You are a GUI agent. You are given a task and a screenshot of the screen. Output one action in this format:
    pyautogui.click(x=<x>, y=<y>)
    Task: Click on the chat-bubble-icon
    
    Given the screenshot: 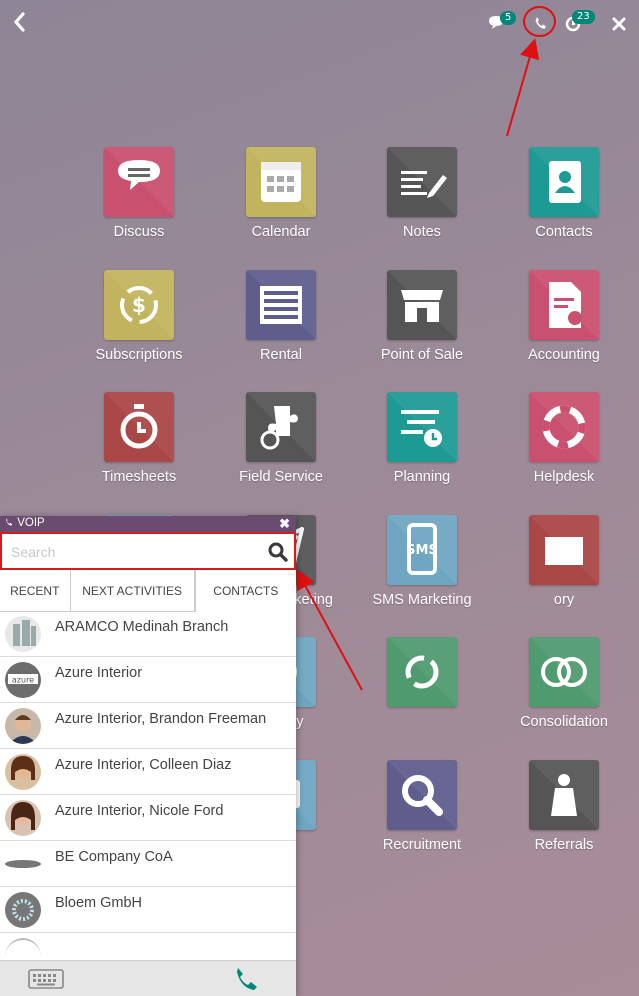 What is the action you would take?
    pyautogui.click(x=139, y=182)
    